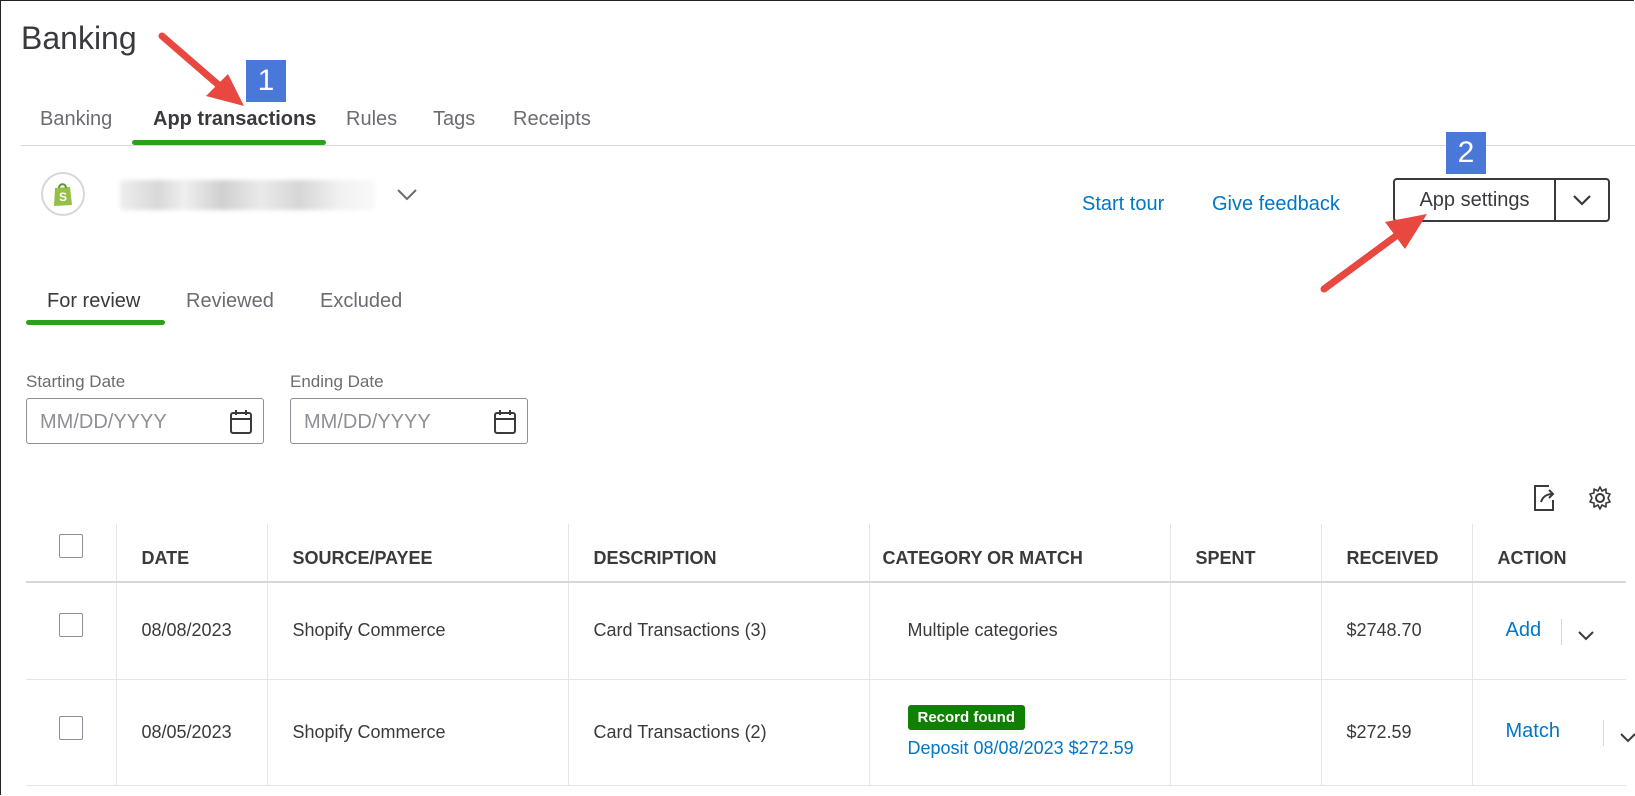 The width and height of the screenshot is (1635, 796). What do you see at coordinates (371, 119) in the screenshot?
I see `tab-rules: Rules` at bounding box center [371, 119].